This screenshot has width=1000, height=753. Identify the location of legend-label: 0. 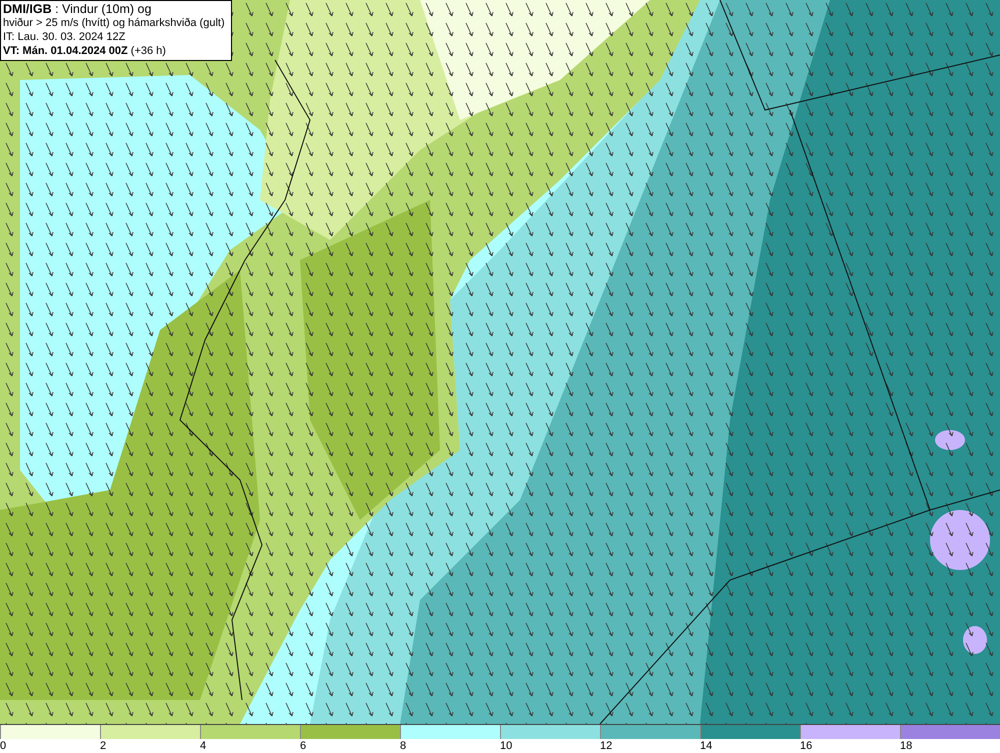
(4, 746).